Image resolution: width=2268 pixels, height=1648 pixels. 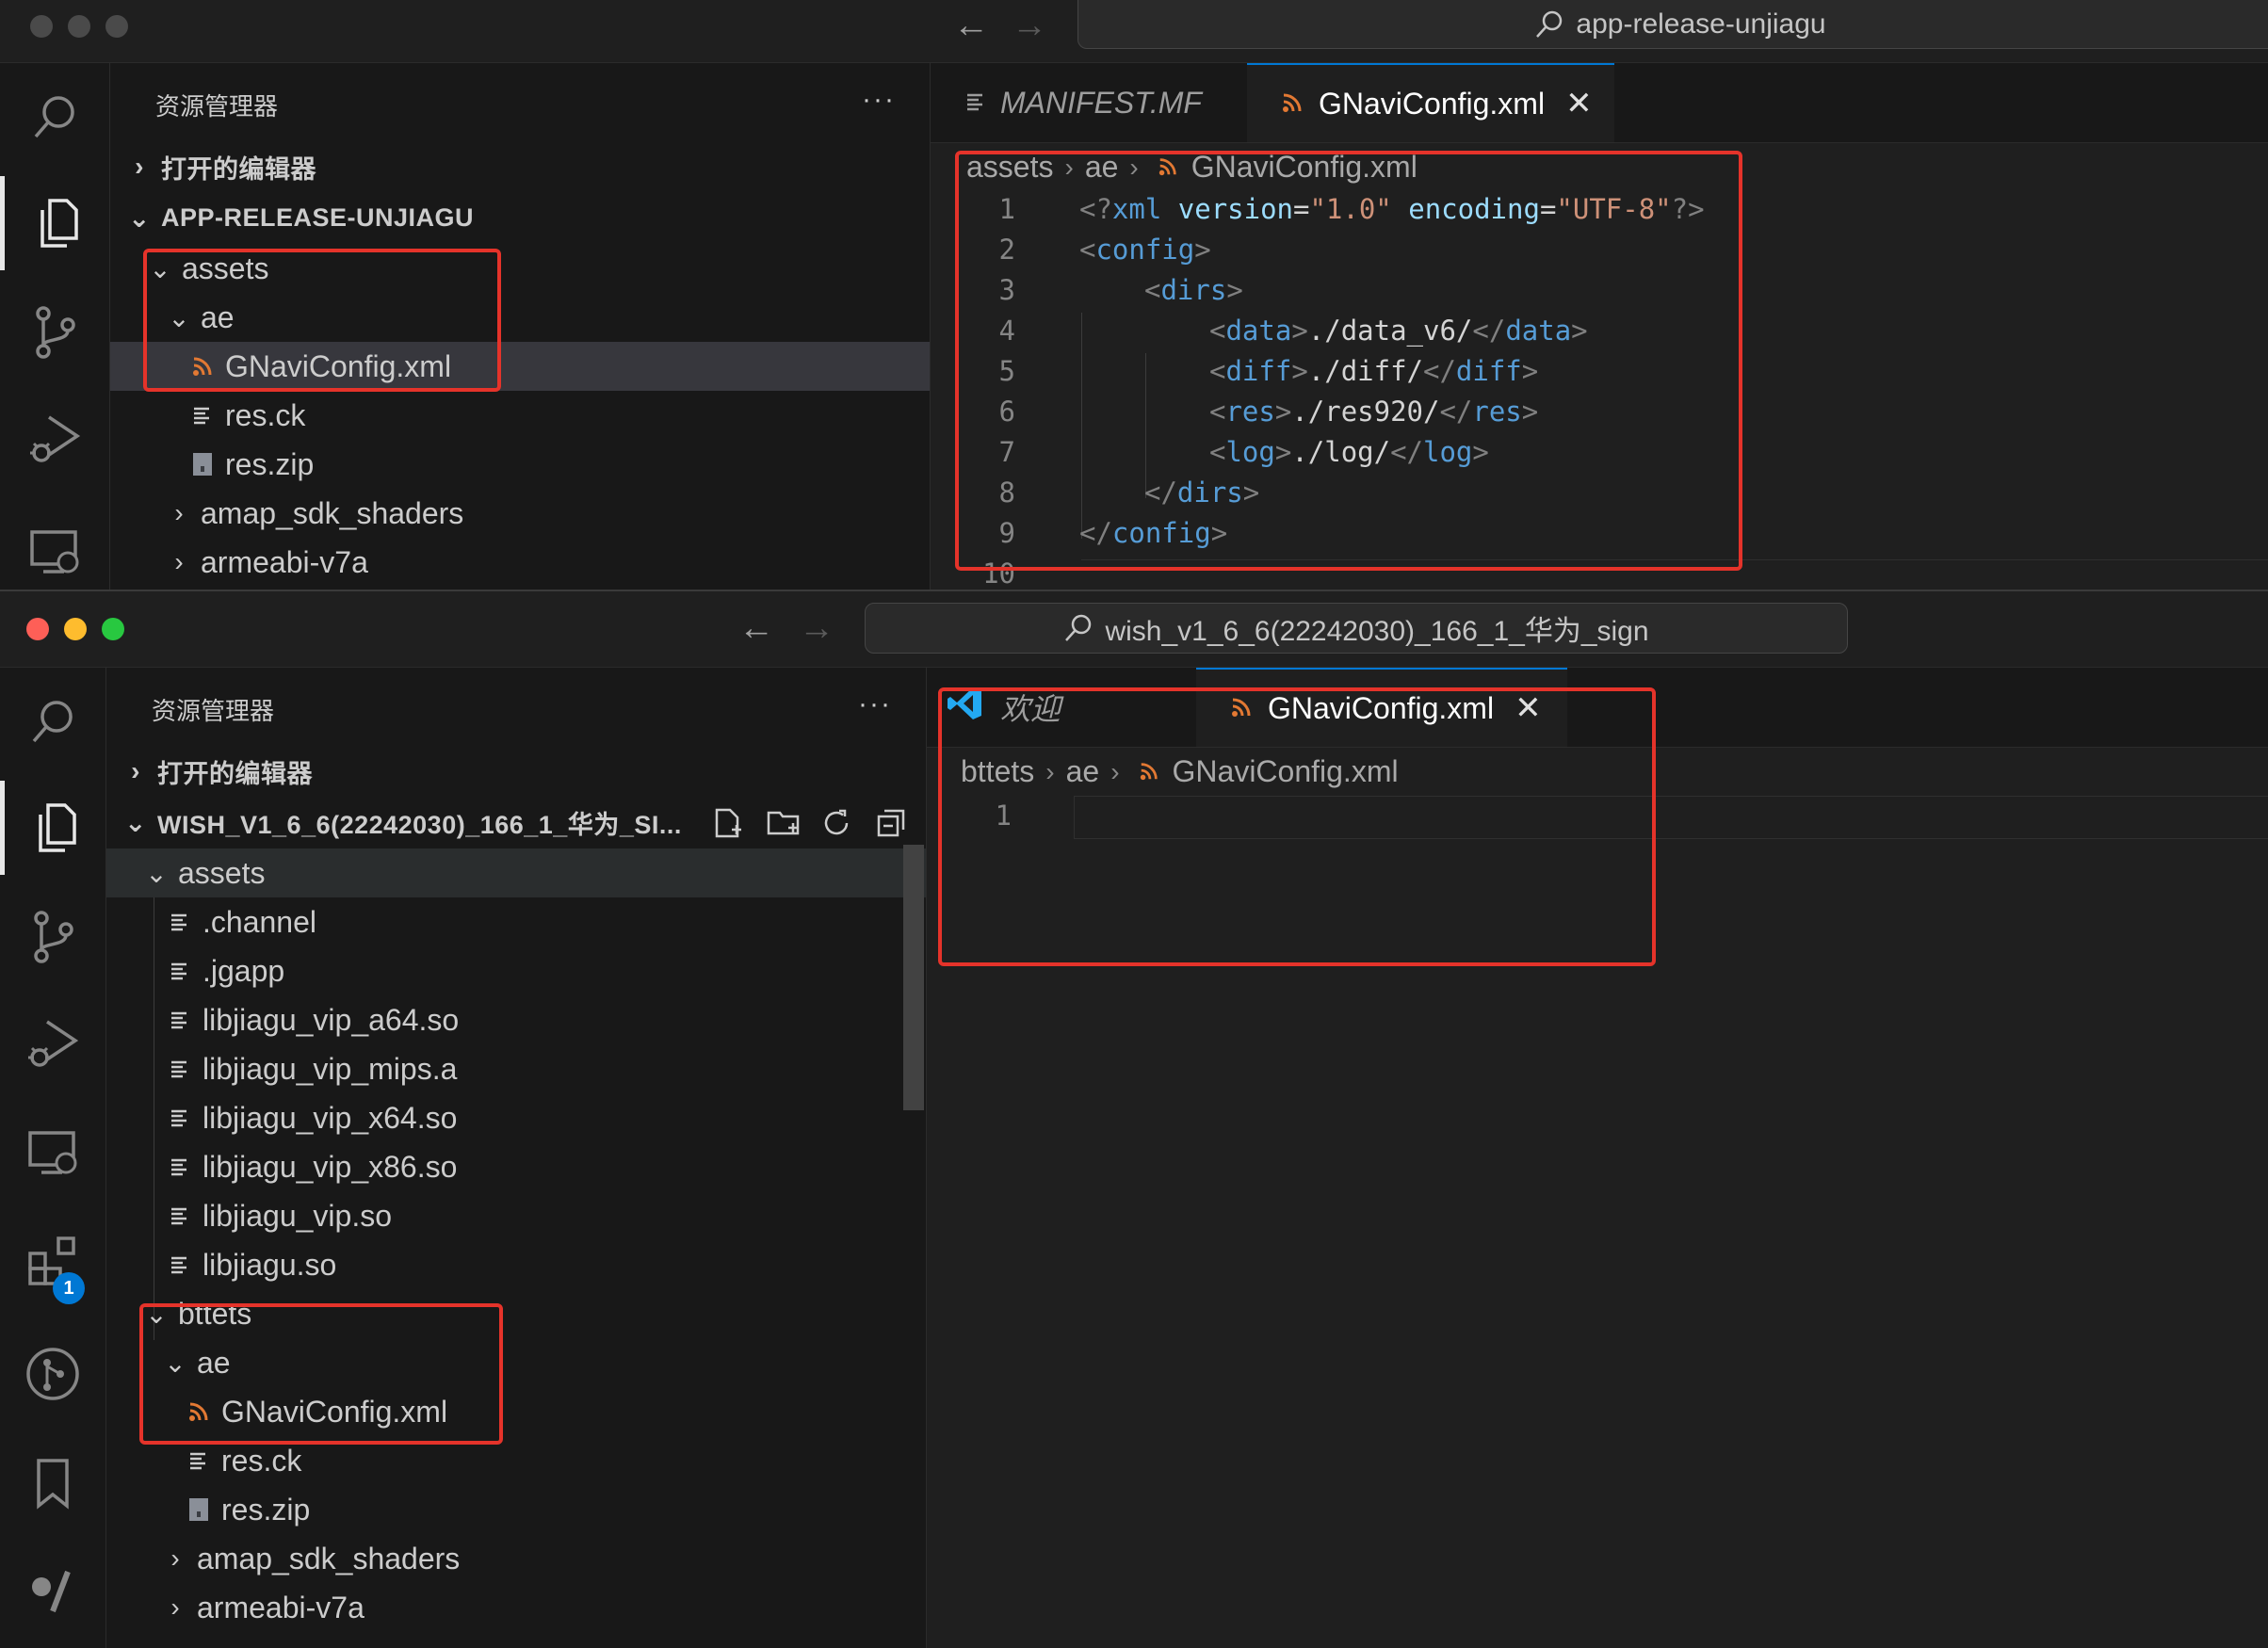 I want to click on git-graph-icon, so click(x=52, y=1374).